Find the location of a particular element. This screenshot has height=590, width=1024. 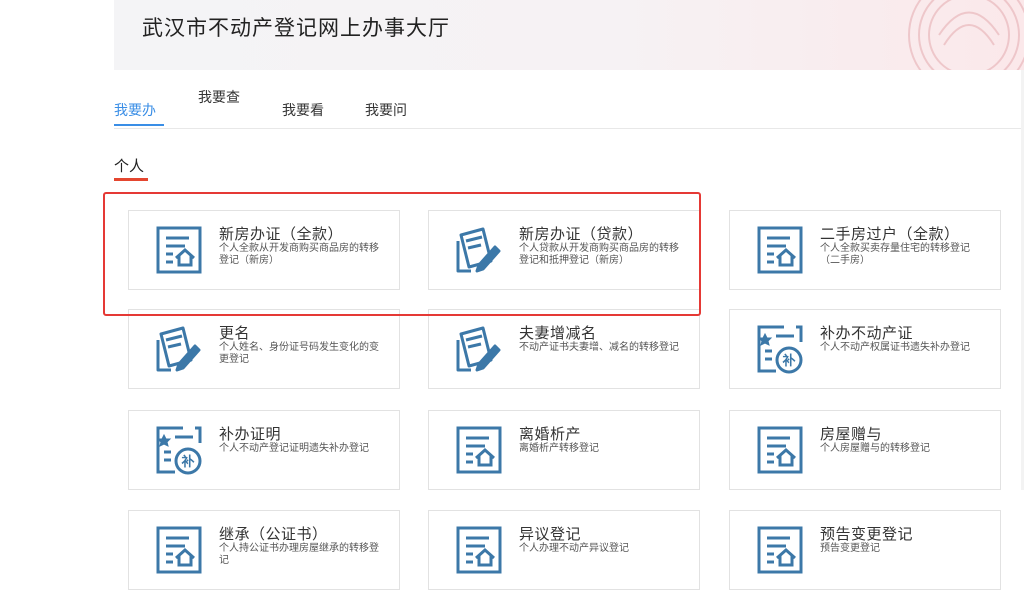

service-card: 继承（公证书） 个人持公证书办理房屋继承的转移登记 is located at coordinates (264, 550).